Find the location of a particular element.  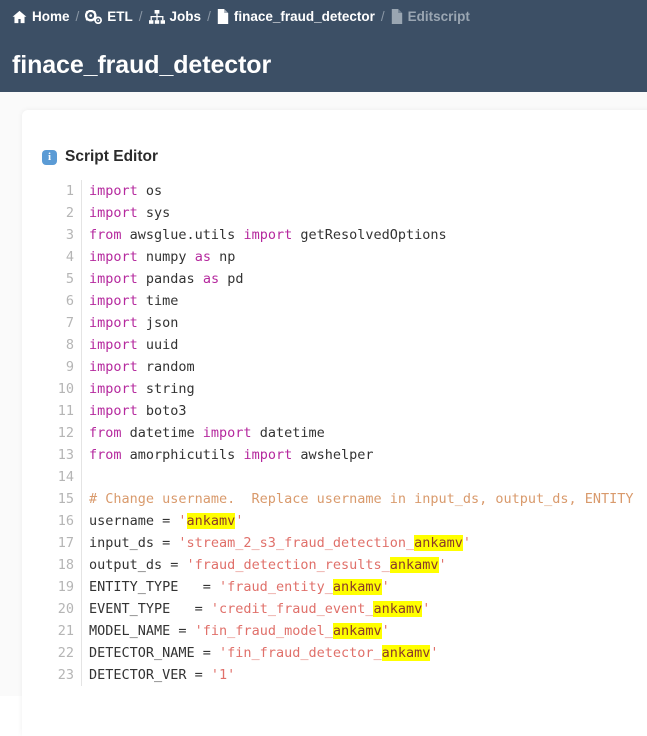

code-line-content: import os is located at coordinates (364, 191).